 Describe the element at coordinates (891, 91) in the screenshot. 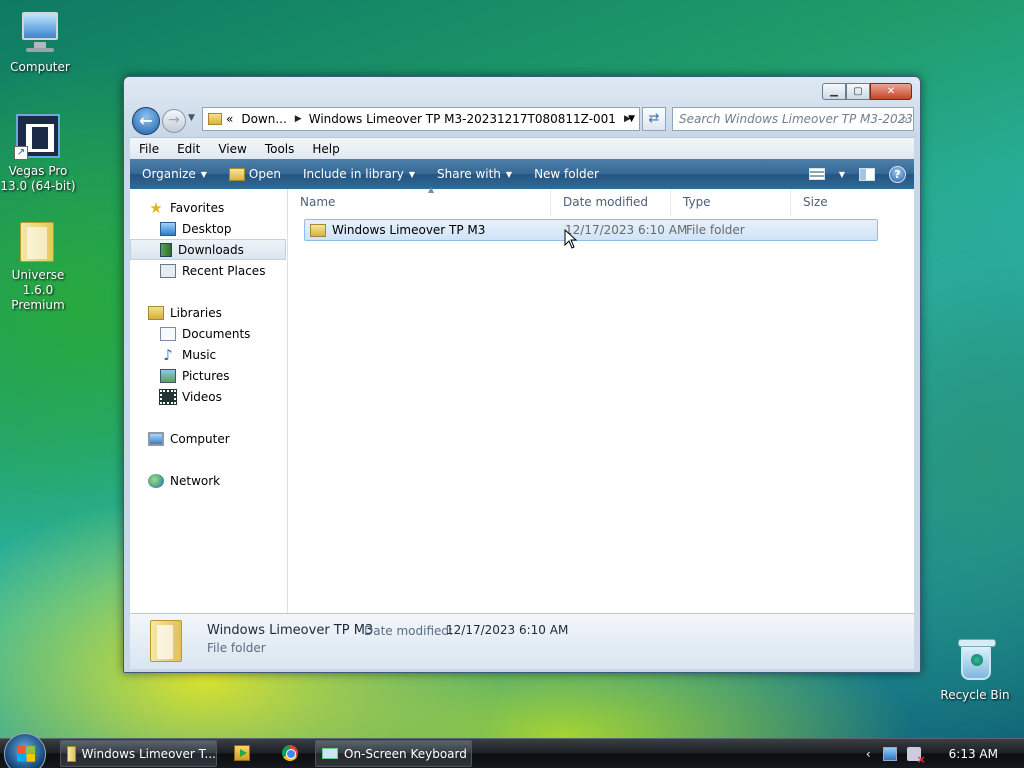

I see `close-button: ✕` at that location.